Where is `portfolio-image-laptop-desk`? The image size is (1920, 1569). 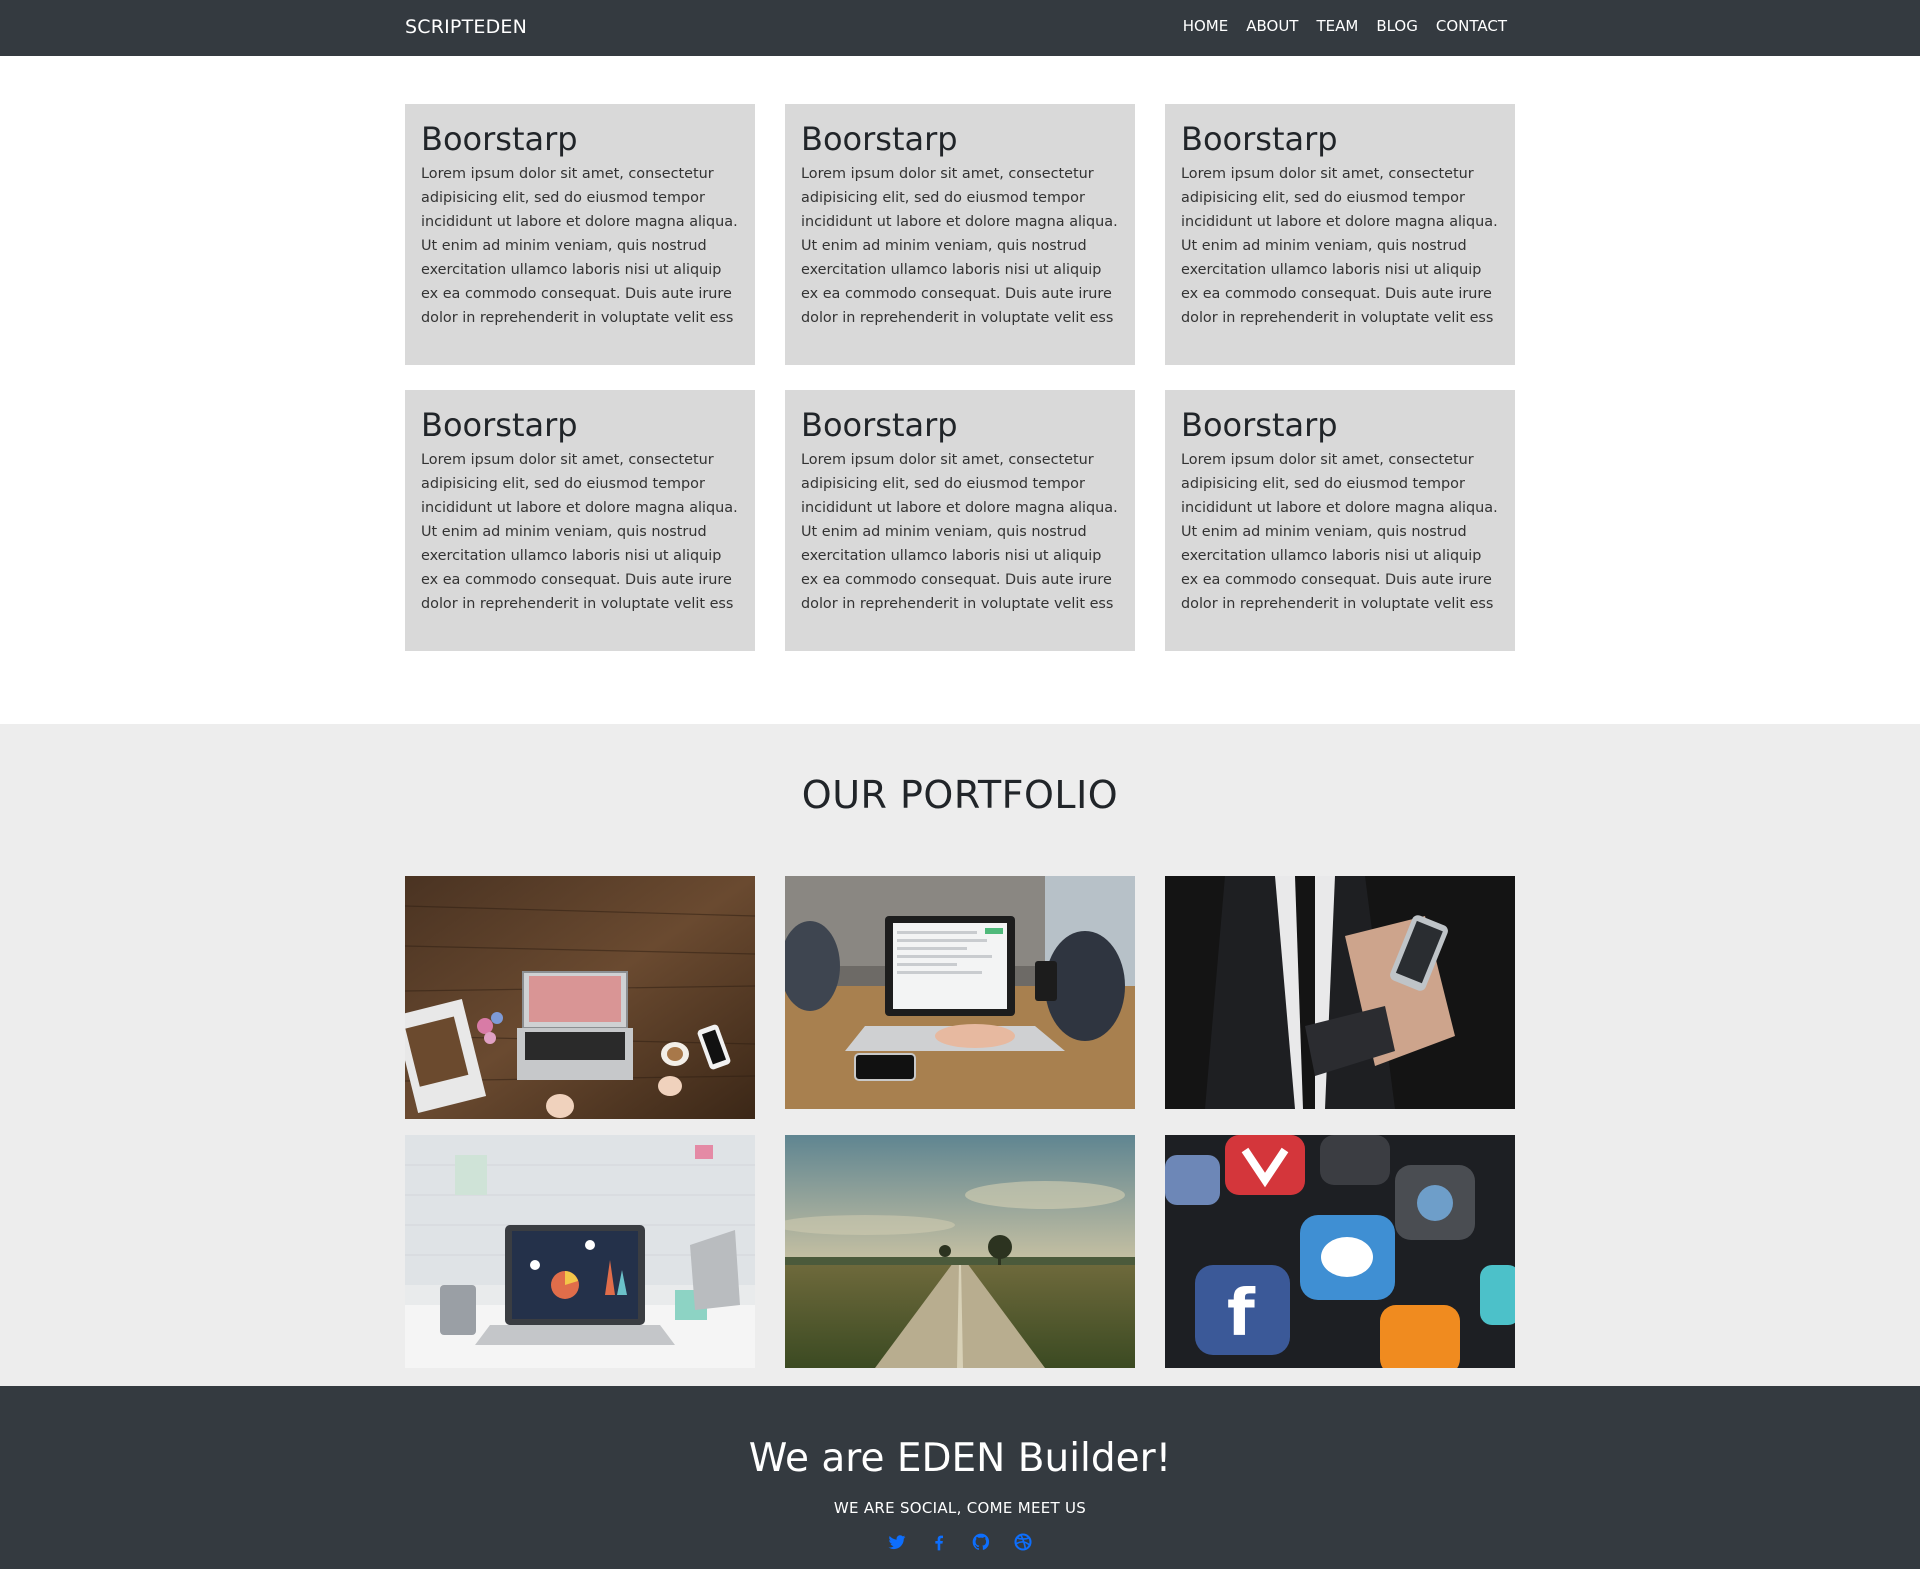
portfolio-image-laptop-desk is located at coordinates (580, 997).